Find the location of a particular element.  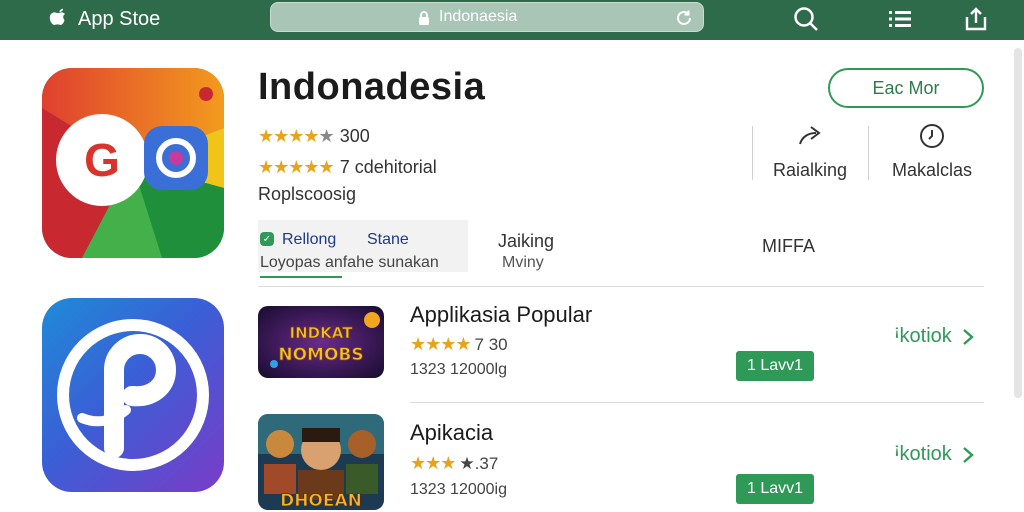

game-thumbnail: DHOEAN is located at coordinates (321, 462).